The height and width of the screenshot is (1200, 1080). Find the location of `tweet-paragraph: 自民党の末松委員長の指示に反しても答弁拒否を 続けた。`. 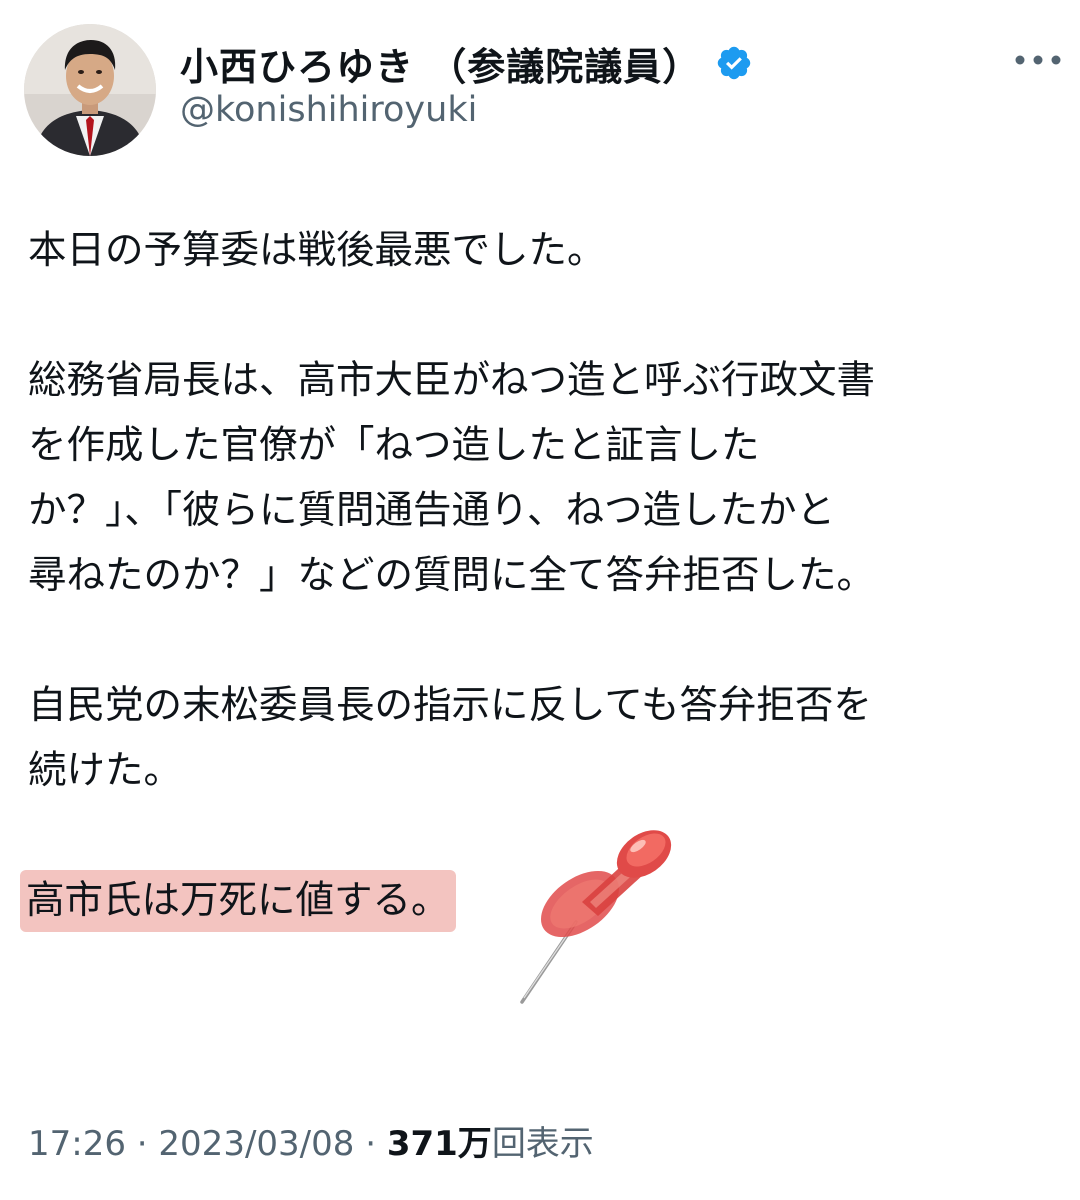

tweet-paragraph: 自民党の末松委員長の指示に反しても答弁拒否を 続けた。 is located at coordinates (548, 738).